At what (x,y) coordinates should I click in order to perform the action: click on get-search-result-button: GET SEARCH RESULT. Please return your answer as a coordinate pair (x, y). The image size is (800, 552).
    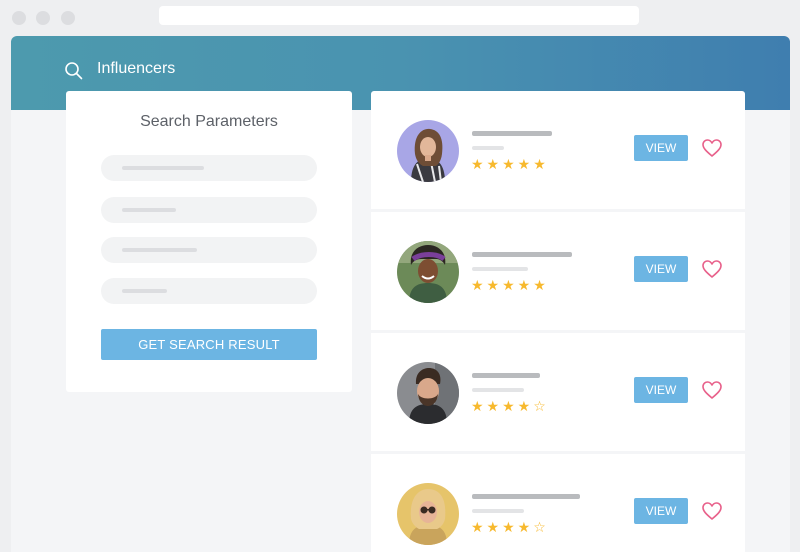
    Looking at the image, I should click on (209, 344).